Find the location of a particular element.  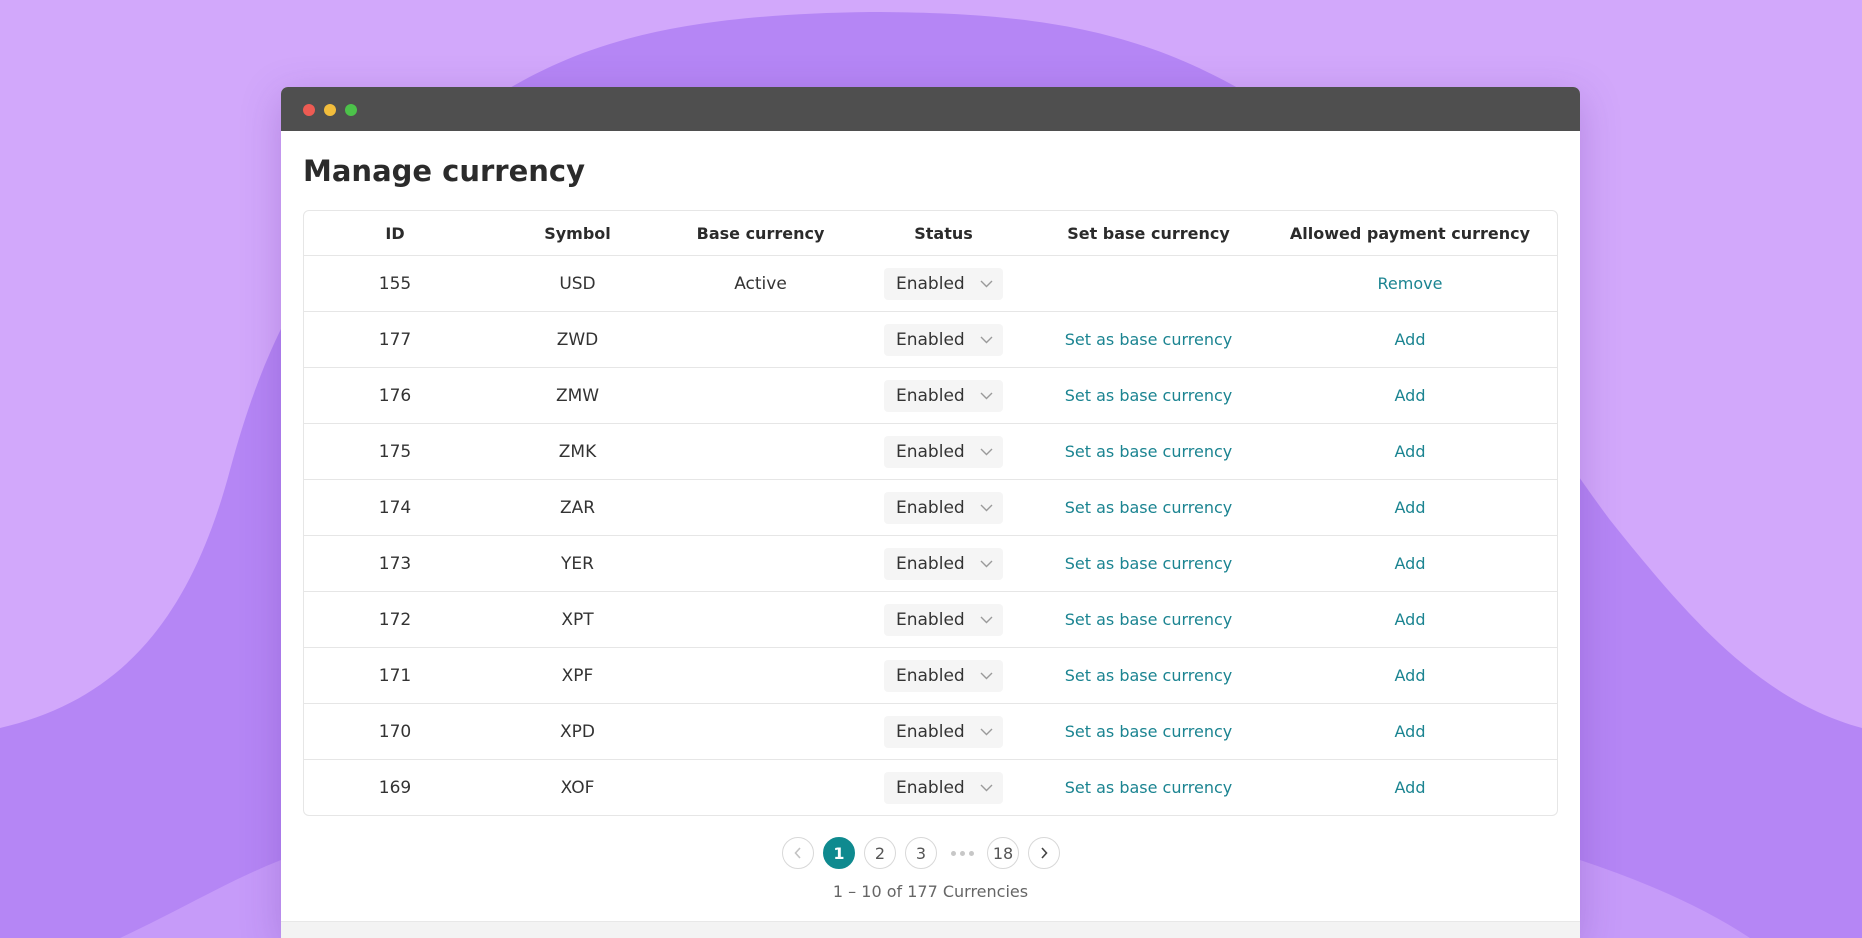

cell-symbol: ZMW is located at coordinates (577, 395).